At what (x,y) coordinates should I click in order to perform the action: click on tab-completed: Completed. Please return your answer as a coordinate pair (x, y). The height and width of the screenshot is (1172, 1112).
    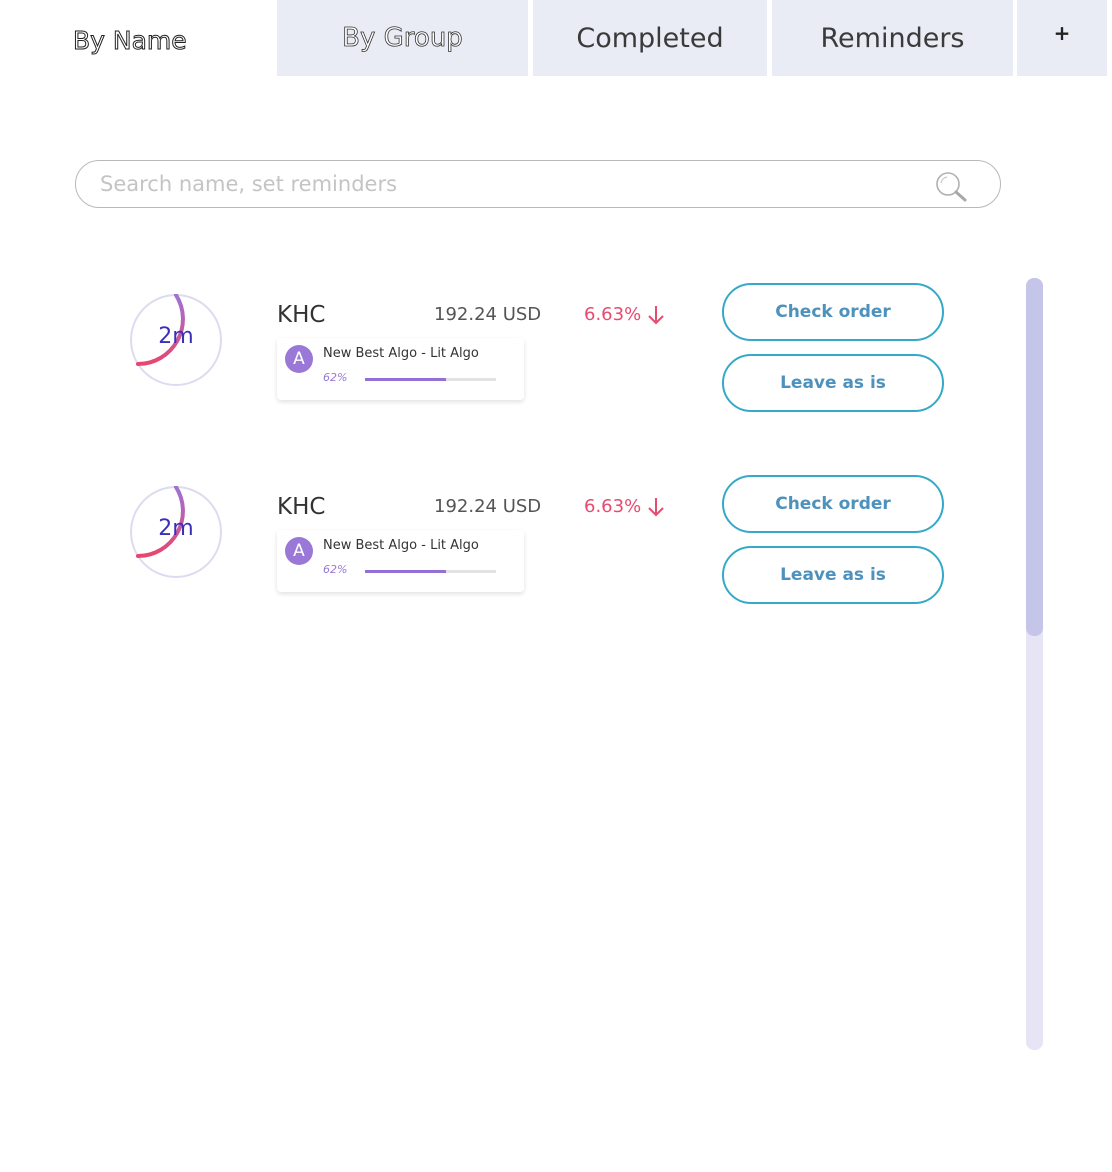
    Looking at the image, I should click on (650, 38).